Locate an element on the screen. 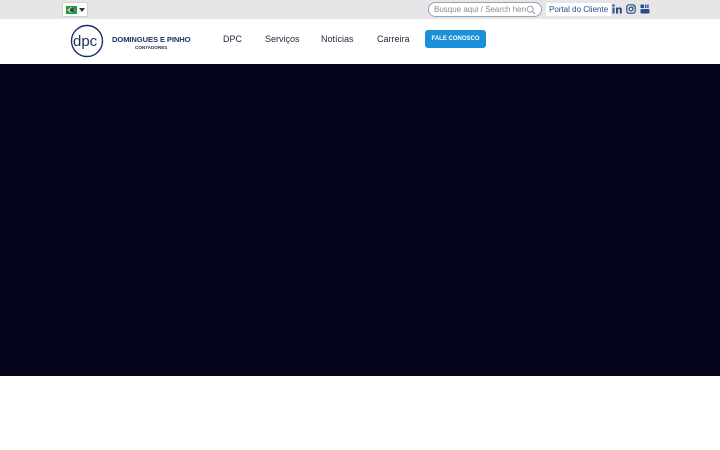 The width and height of the screenshot is (720, 450). language-selector is located at coordinates (75, 9).